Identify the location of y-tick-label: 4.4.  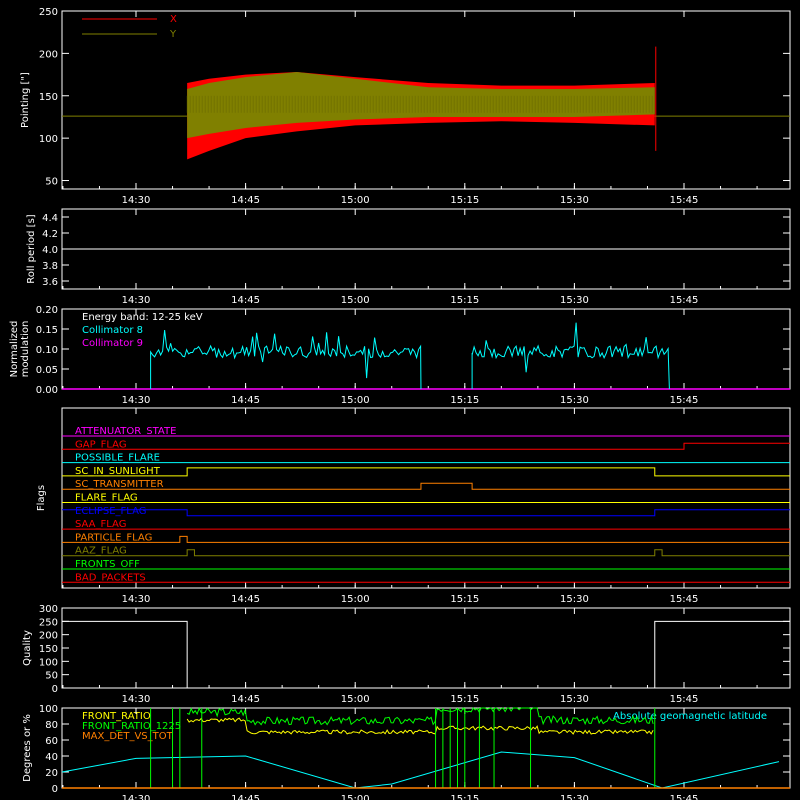
(50, 218).